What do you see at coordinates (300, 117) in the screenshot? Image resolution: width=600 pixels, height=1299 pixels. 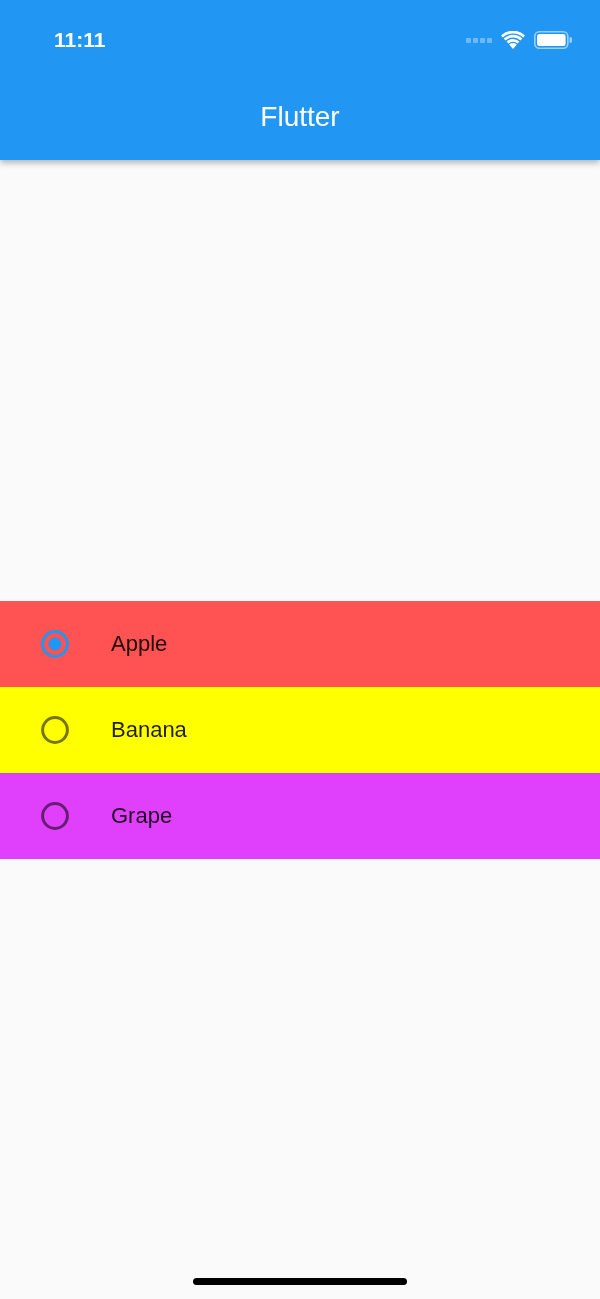 I see `app-title: Flutter` at bounding box center [300, 117].